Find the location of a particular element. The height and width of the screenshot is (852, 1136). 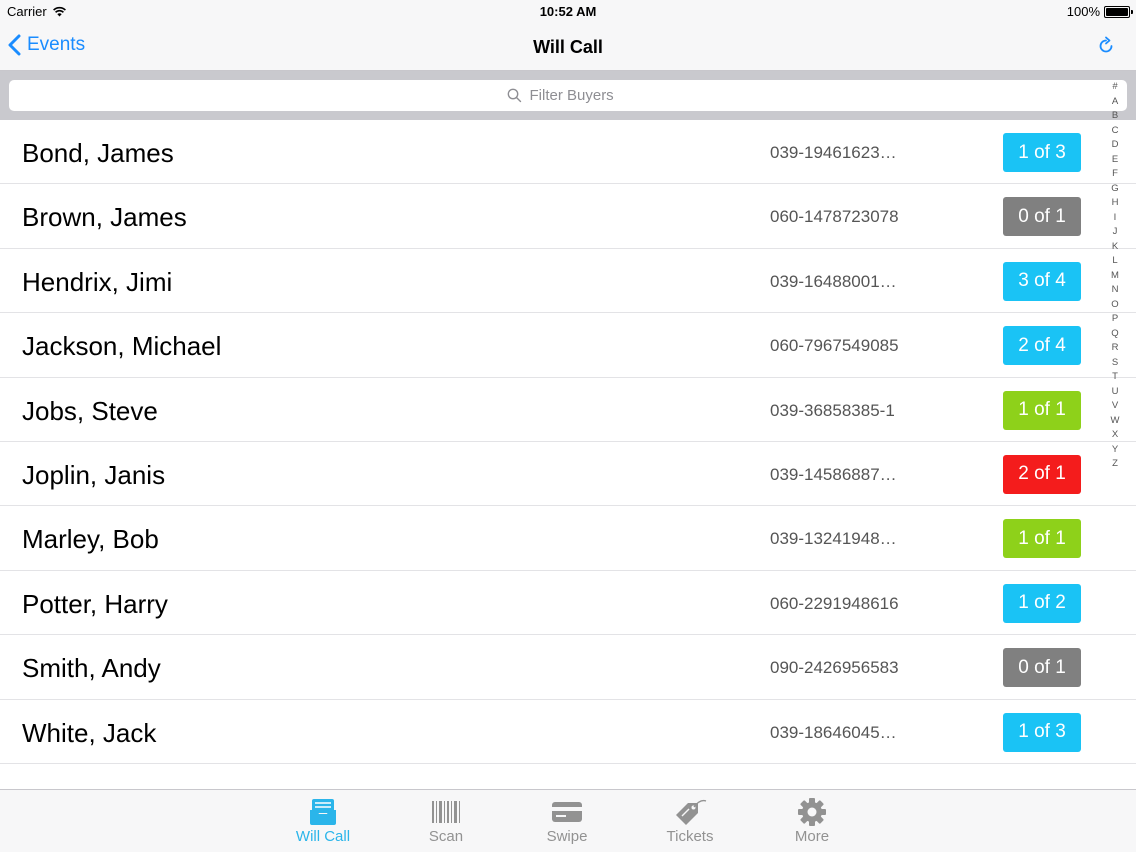

tab-label: Tickets is located at coordinates (690, 836).